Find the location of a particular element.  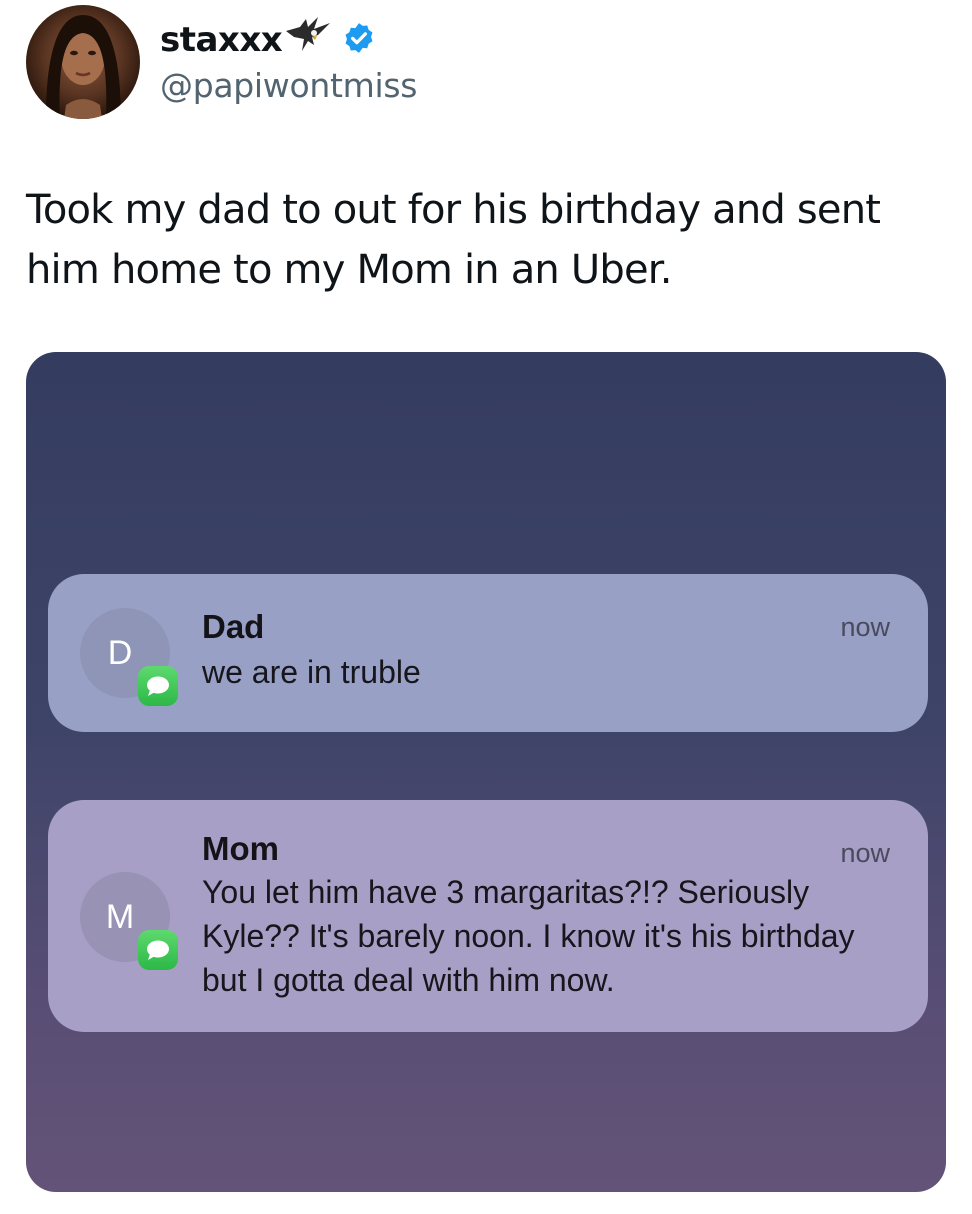

notification-message: we are in truble is located at coordinates (311, 672).